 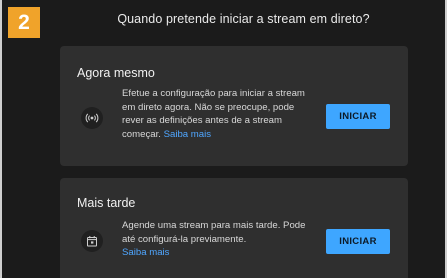 I want to click on option-title-now: Agora mesmo, so click(x=116, y=73).